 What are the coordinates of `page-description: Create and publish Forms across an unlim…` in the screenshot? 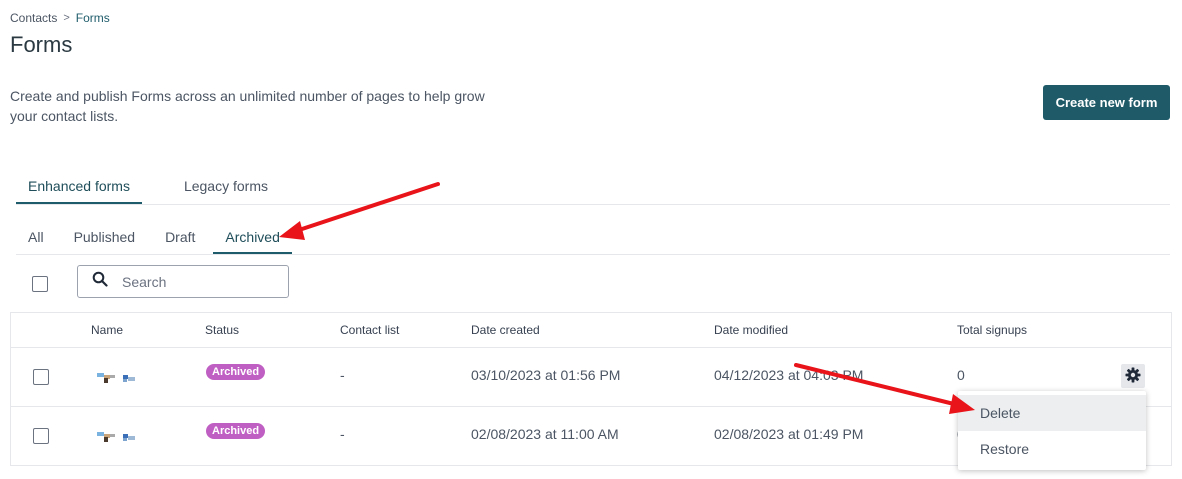 It's located at (247, 106).